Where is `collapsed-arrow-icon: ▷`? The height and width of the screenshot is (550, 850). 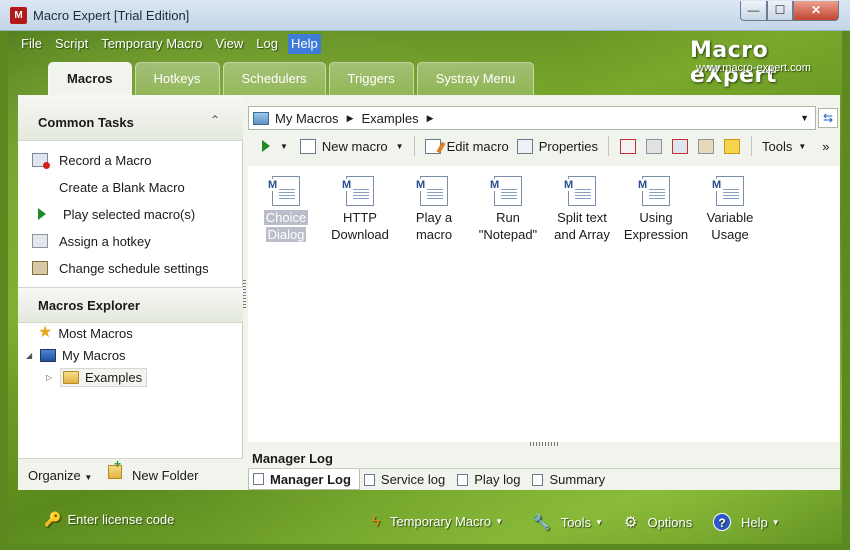 collapsed-arrow-icon: ▷ is located at coordinates (51, 377).